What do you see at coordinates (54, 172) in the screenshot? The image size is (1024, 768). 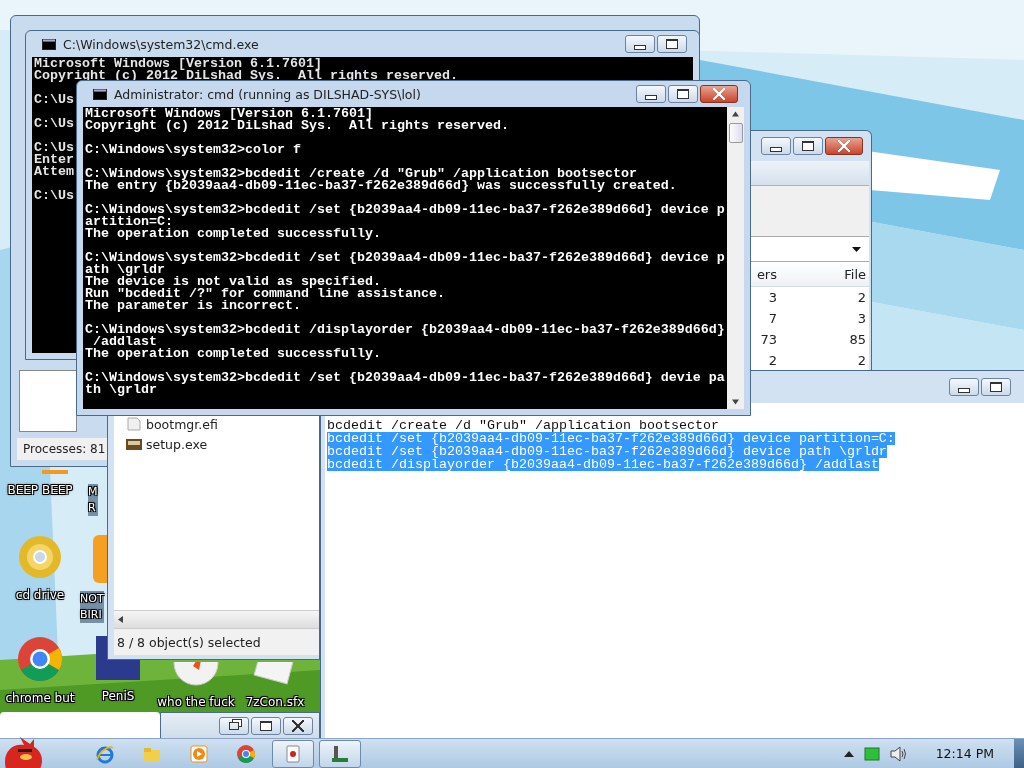 I see `console-line: Attem` at bounding box center [54, 172].